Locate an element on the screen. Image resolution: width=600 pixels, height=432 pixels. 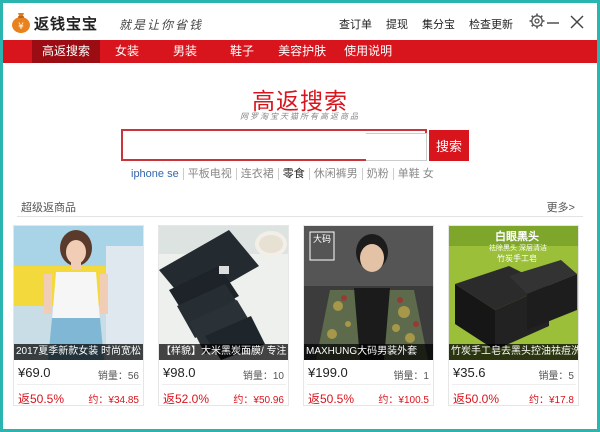
tab-rebate-search: 高返搜索 is located at coordinates (66, 51).